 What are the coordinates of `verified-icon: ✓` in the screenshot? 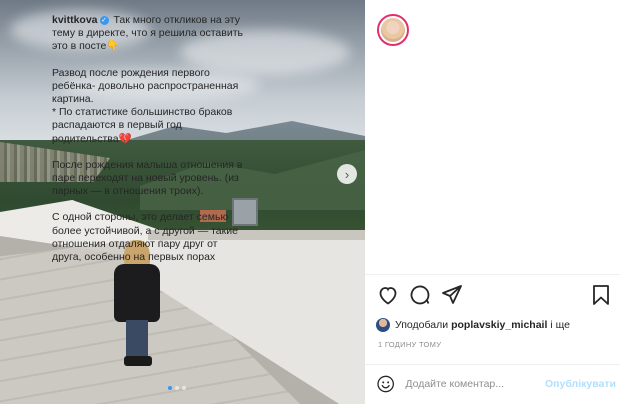 It's located at (104, 20).